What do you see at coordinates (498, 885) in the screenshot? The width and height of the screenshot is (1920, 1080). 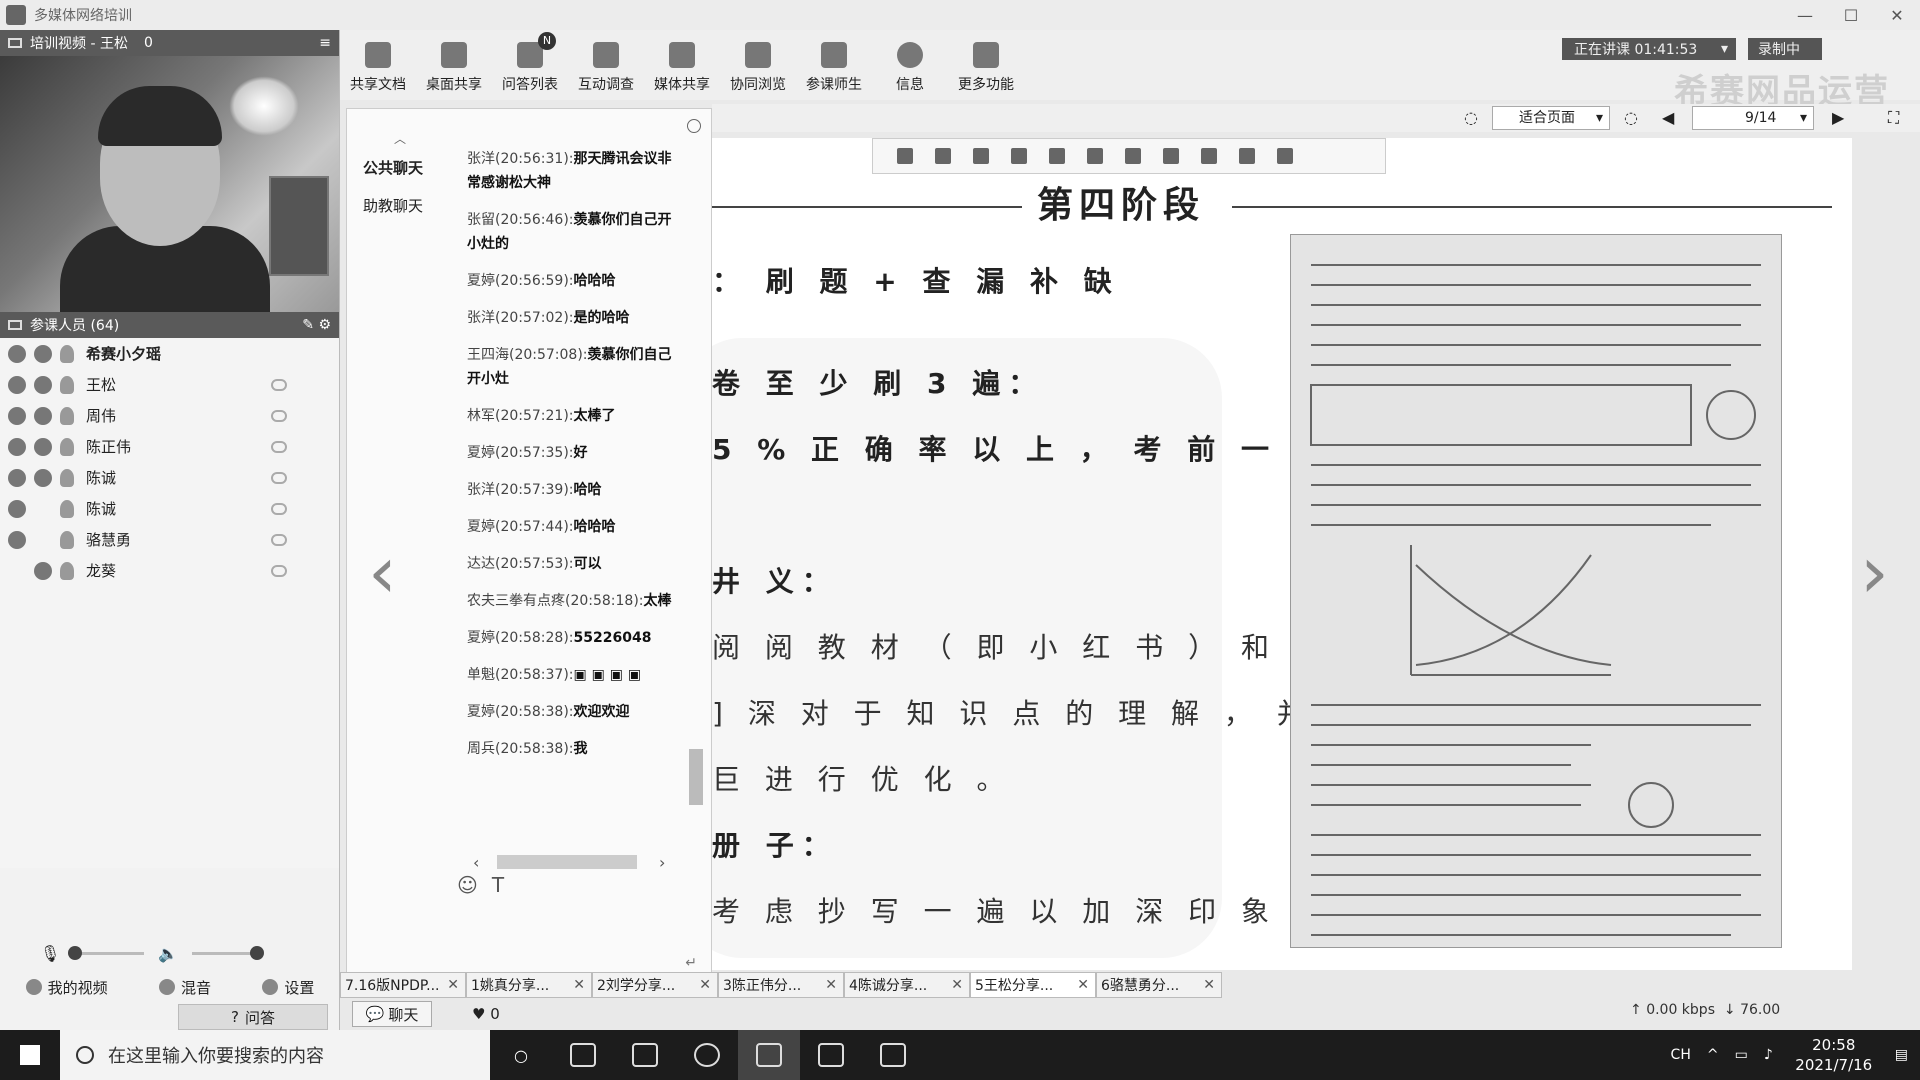 I see `font-icon: T` at bounding box center [498, 885].